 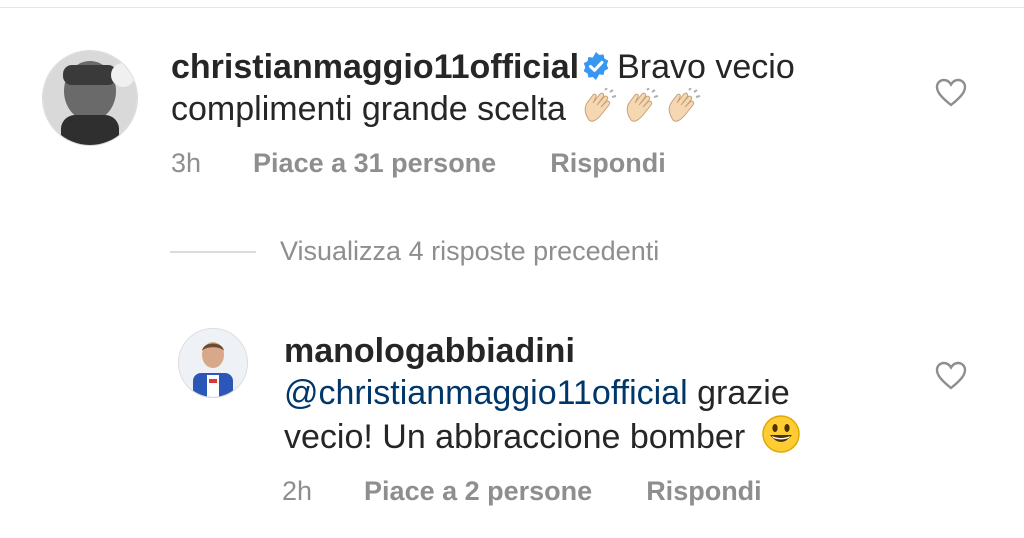 I want to click on grinning-face-icon, so click(x=781, y=439).